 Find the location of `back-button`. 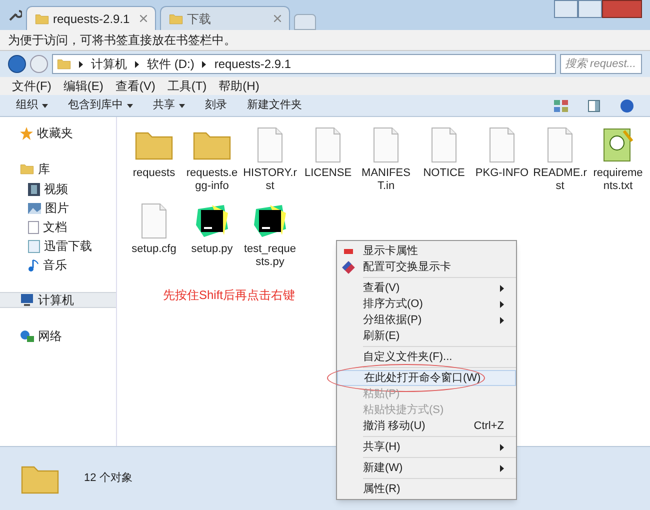

back-button is located at coordinates (17, 64).